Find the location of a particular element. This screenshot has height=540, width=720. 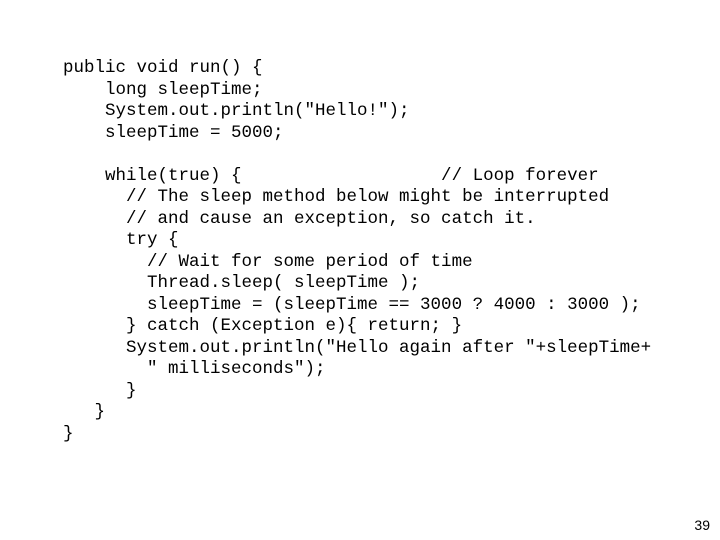

code-line: sleepTime = 5000; is located at coordinates (173, 132).